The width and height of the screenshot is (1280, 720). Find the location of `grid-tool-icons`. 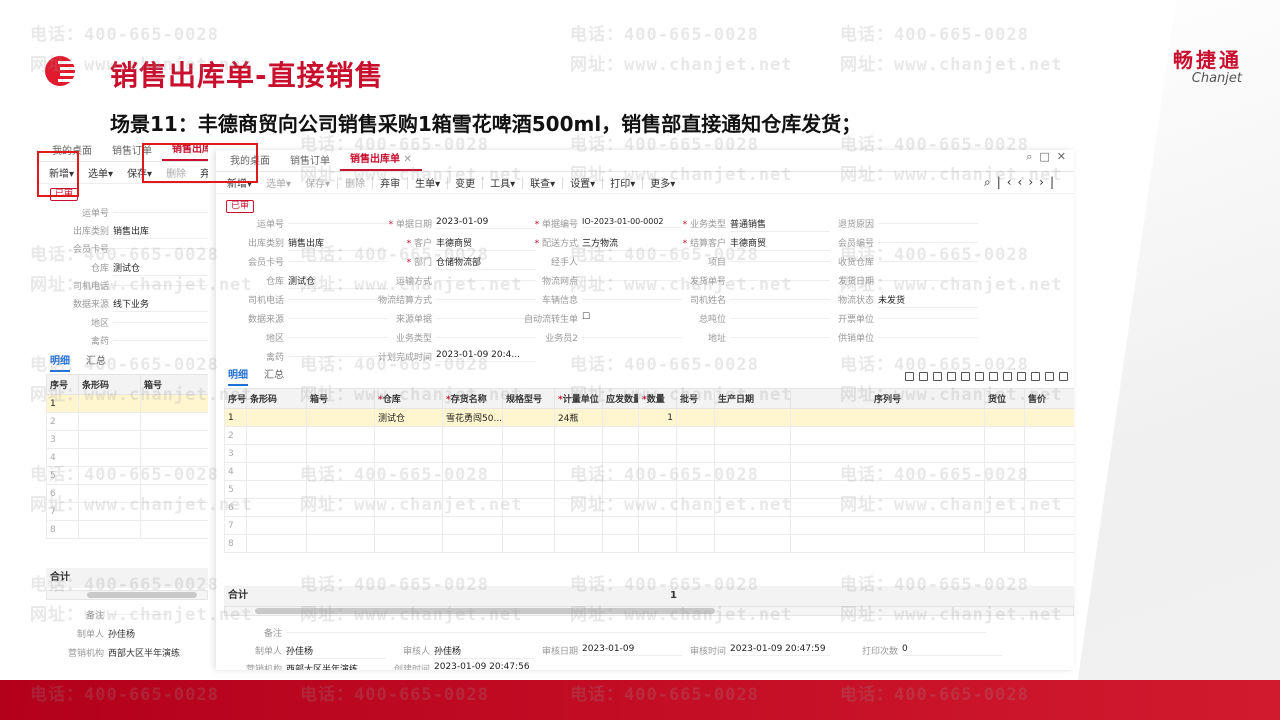

grid-tool-icons is located at coordinates (984, 378).